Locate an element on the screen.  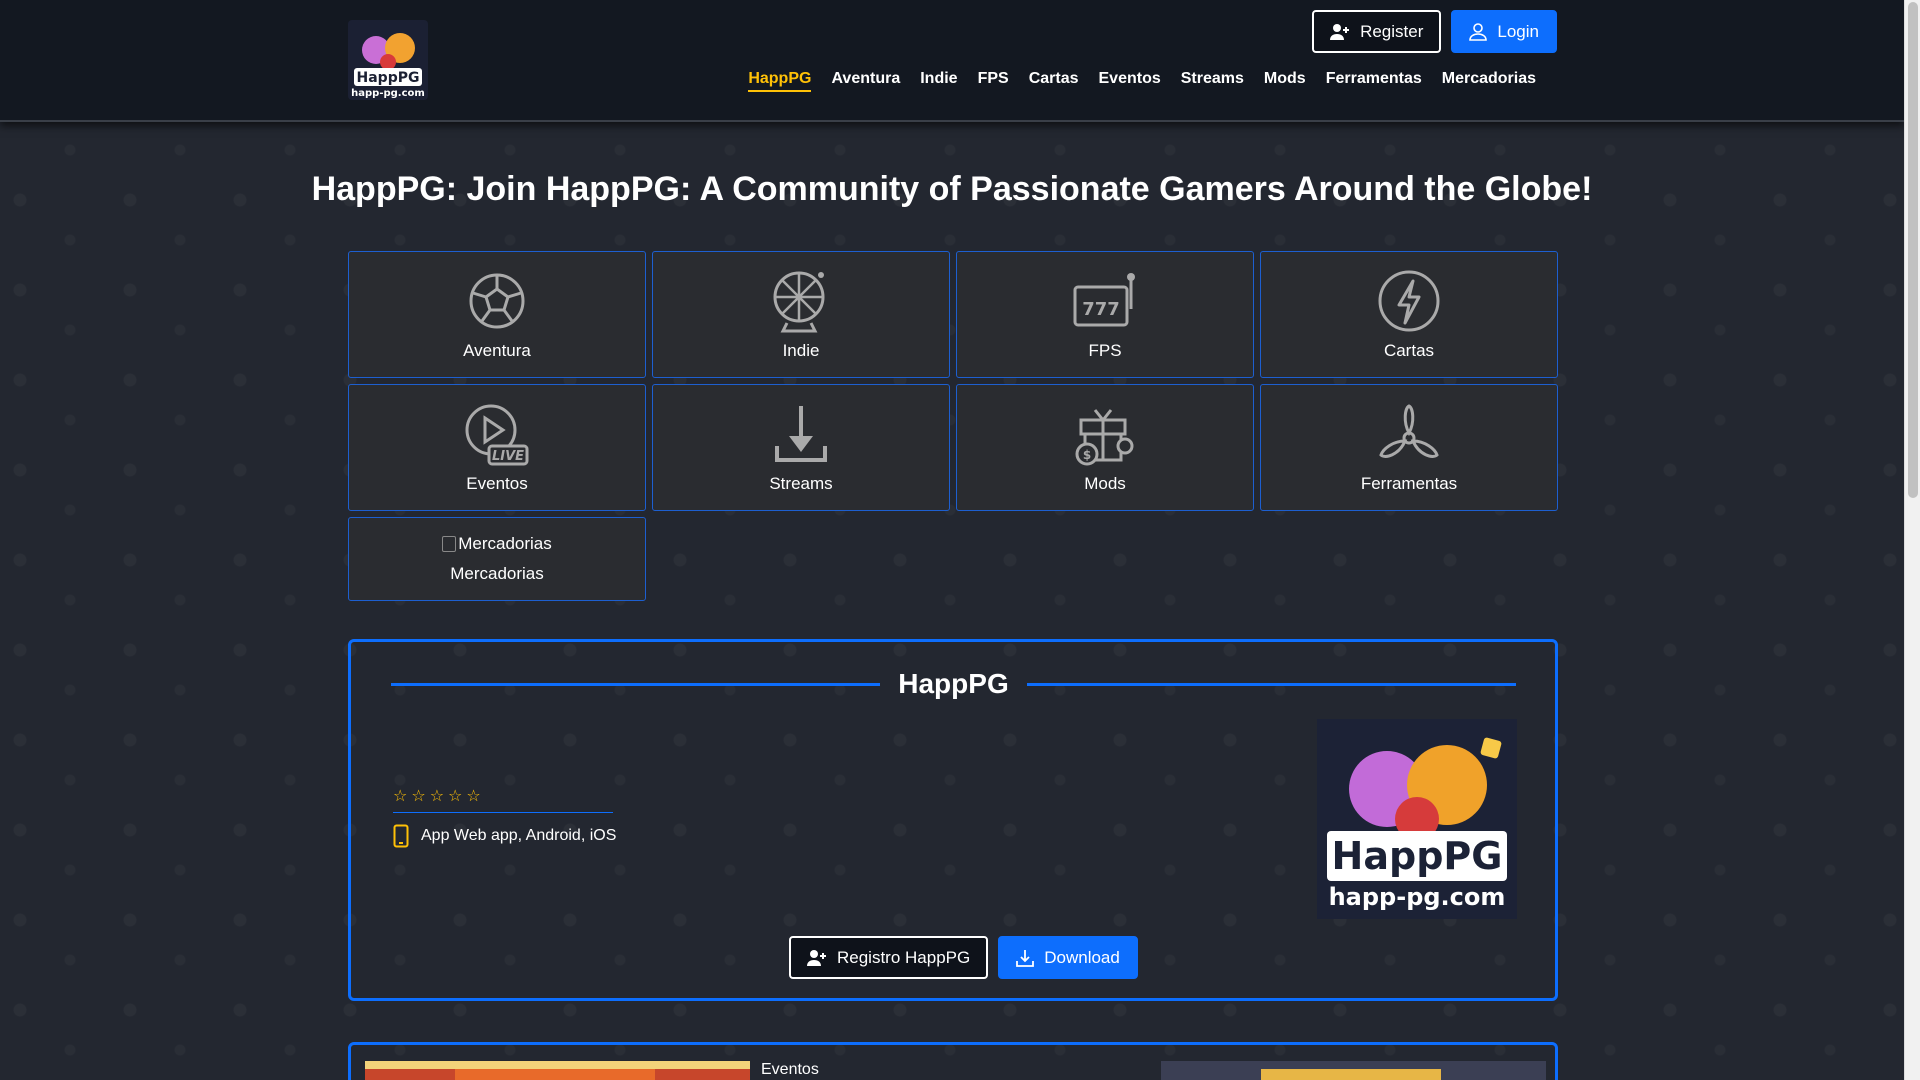
feature-title: HappPG is located at coordinates (953, 683).